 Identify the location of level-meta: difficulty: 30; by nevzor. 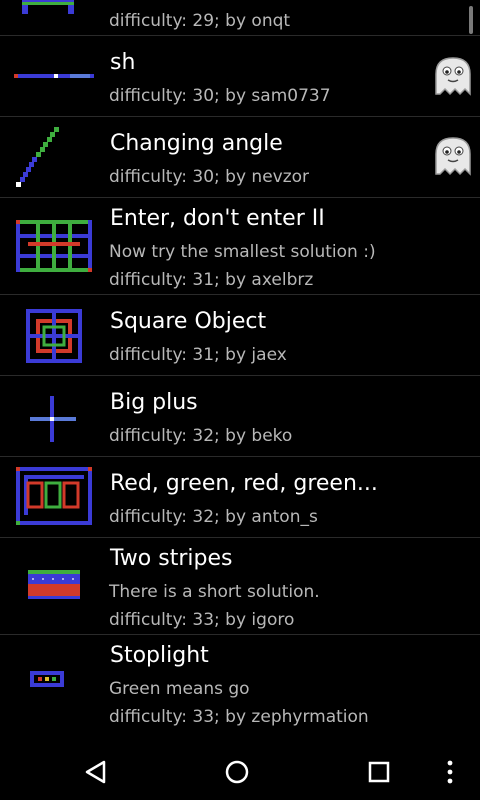
(209, 177).